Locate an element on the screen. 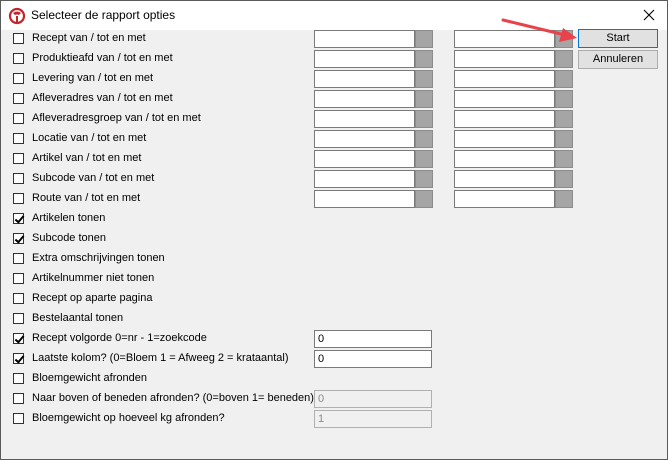  value-field-3: 0 is located at coordinates (373, 399).